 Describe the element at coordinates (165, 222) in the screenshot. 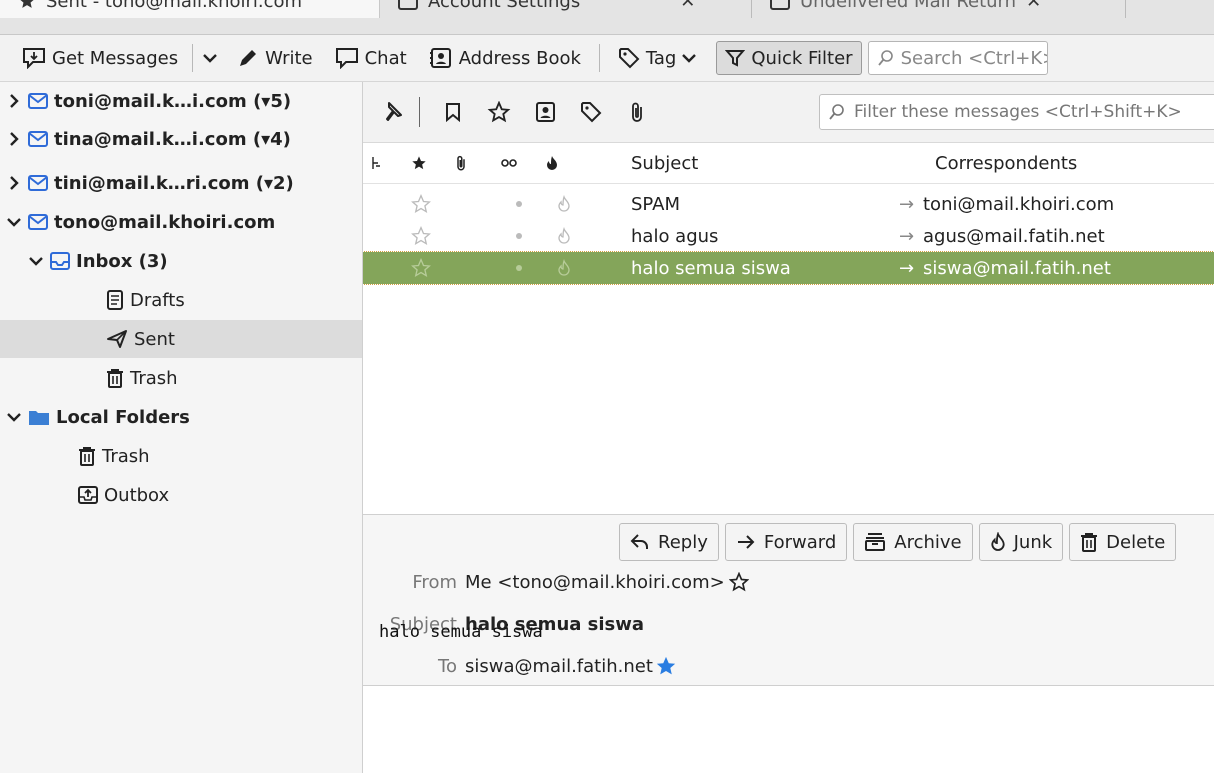

I see `account-label: tono@mail.khoiri.com` at that location.